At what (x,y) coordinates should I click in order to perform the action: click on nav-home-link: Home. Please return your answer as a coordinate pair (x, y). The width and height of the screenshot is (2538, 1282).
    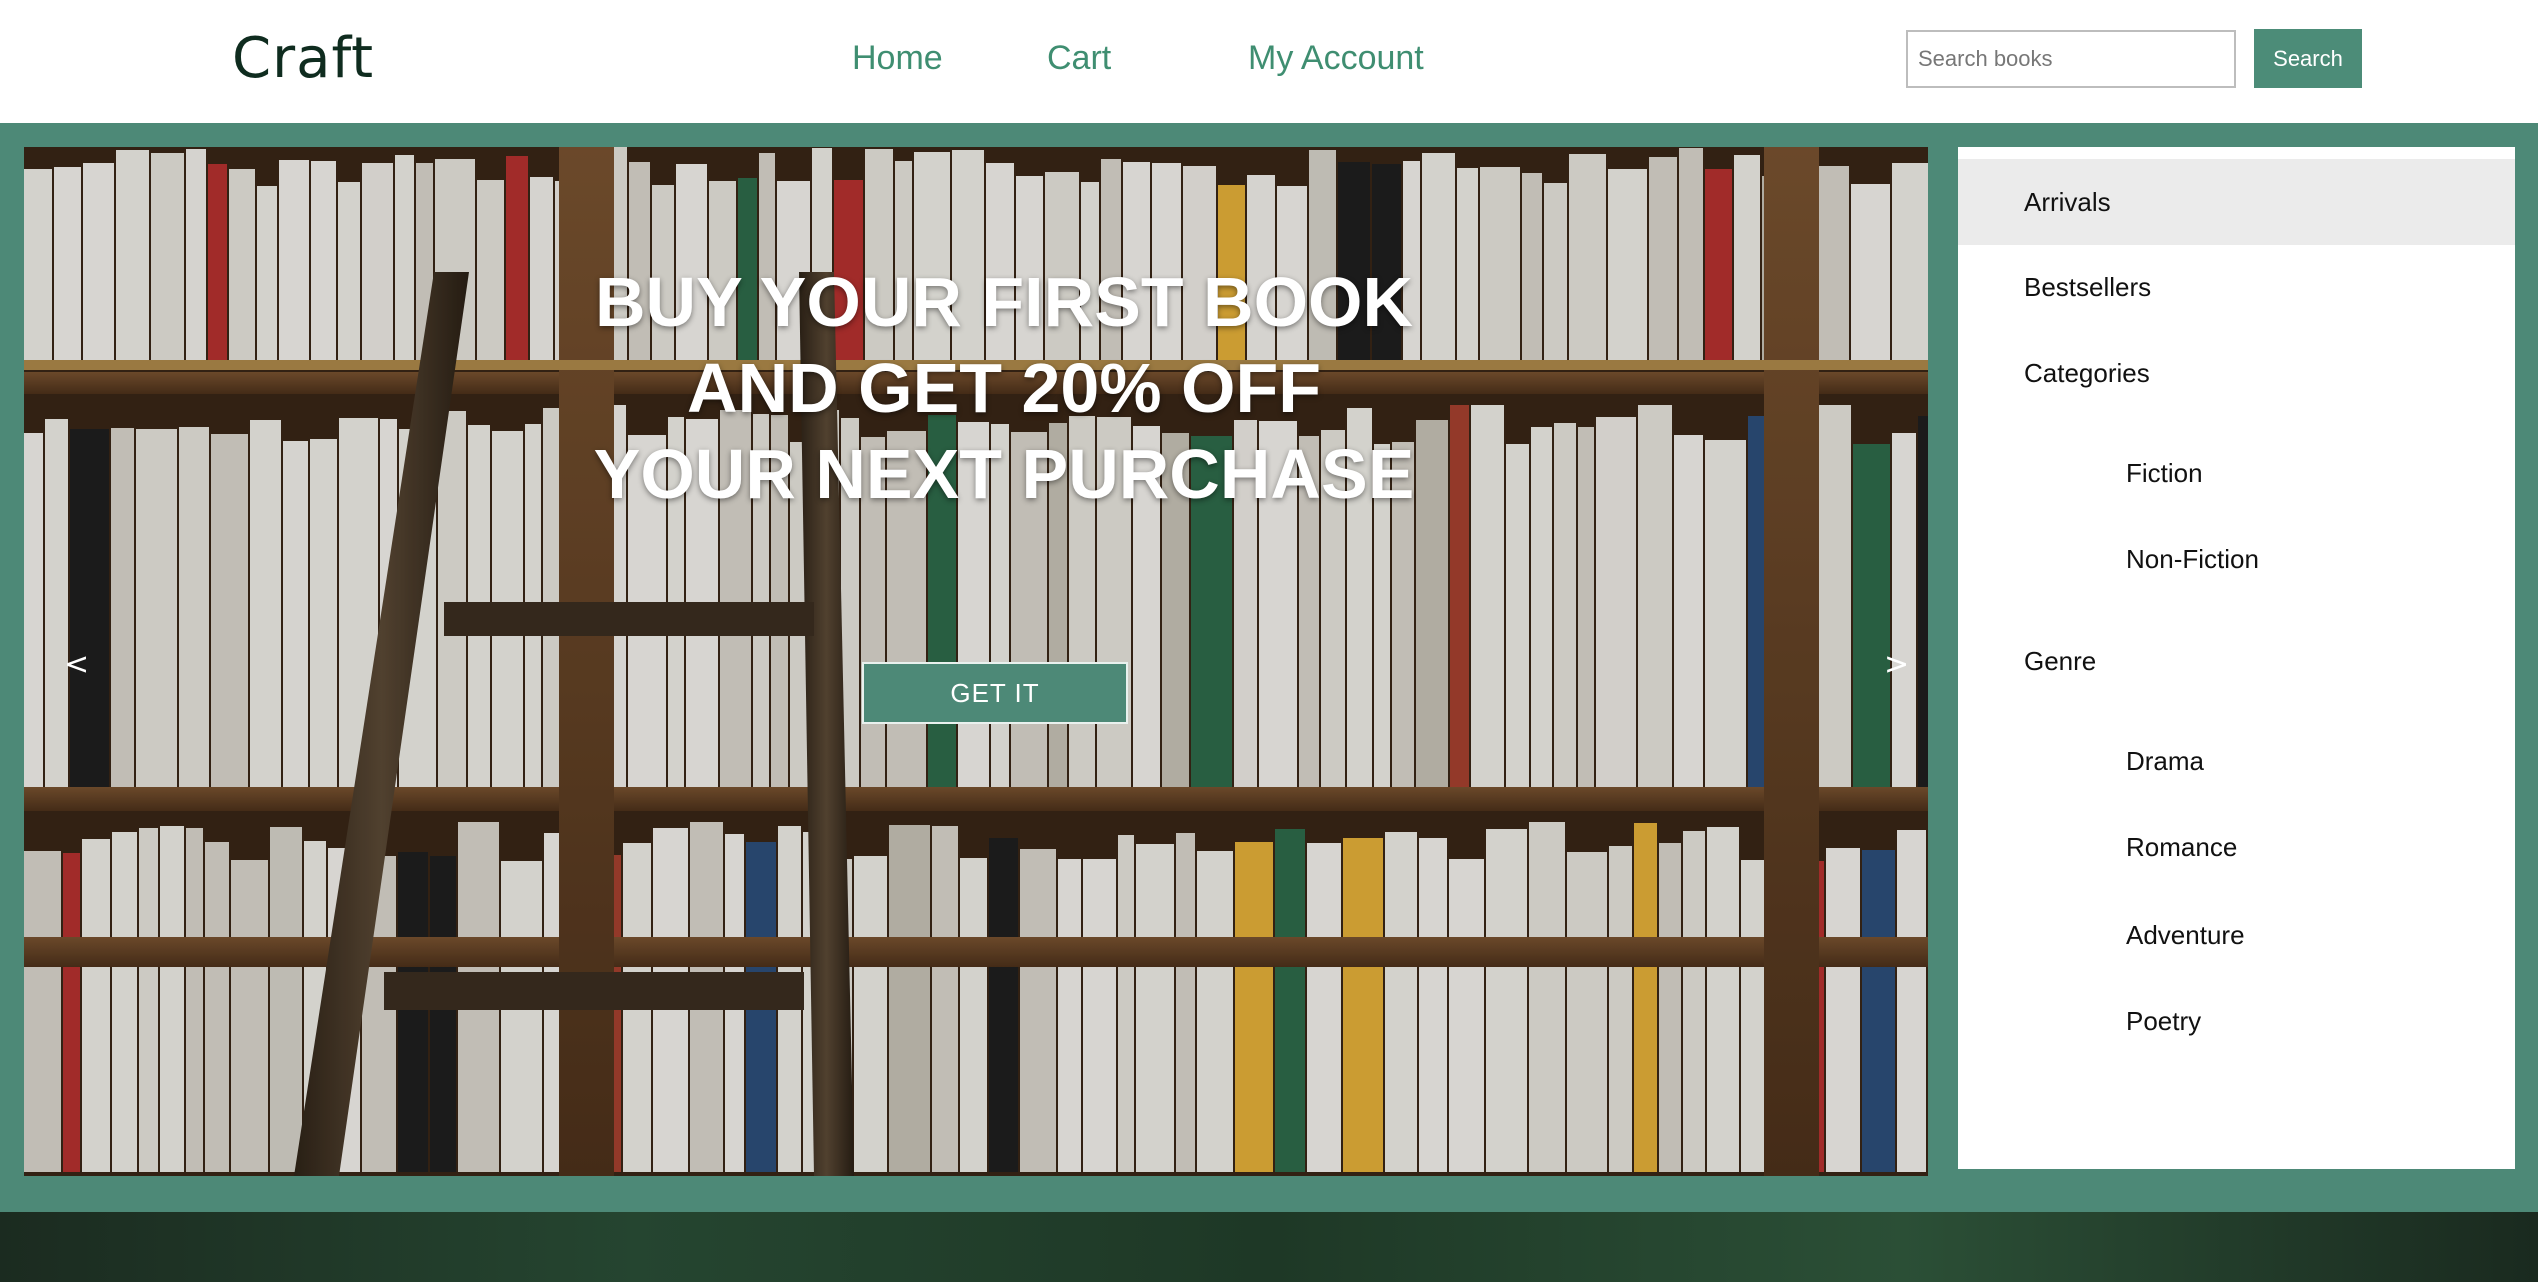
    Looking at the image, I should click on (897, 58).